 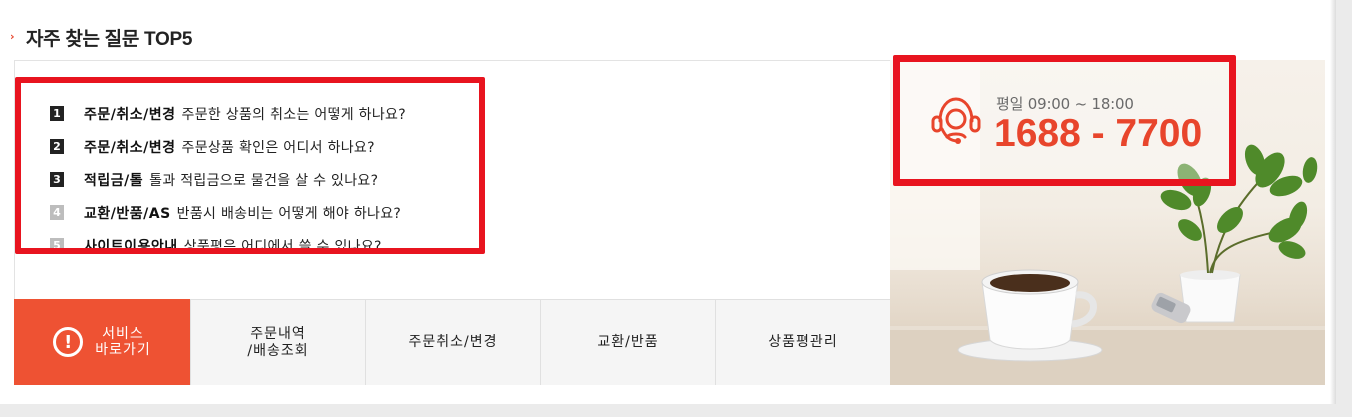 I want to click on nav-button-label: 교환/반품, so click(x=628, y=342).